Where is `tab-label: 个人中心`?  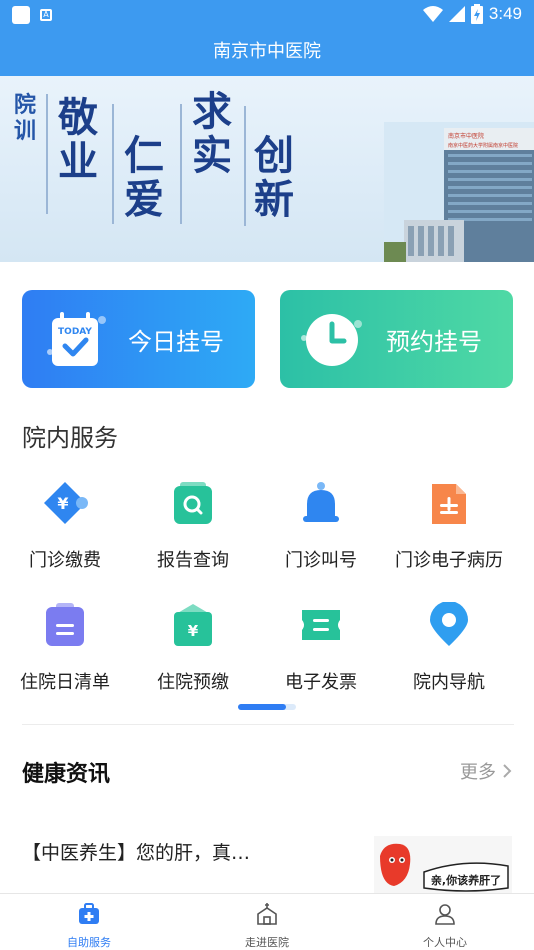 tab-label: 个人中心 is located at coordinates (445, 942).